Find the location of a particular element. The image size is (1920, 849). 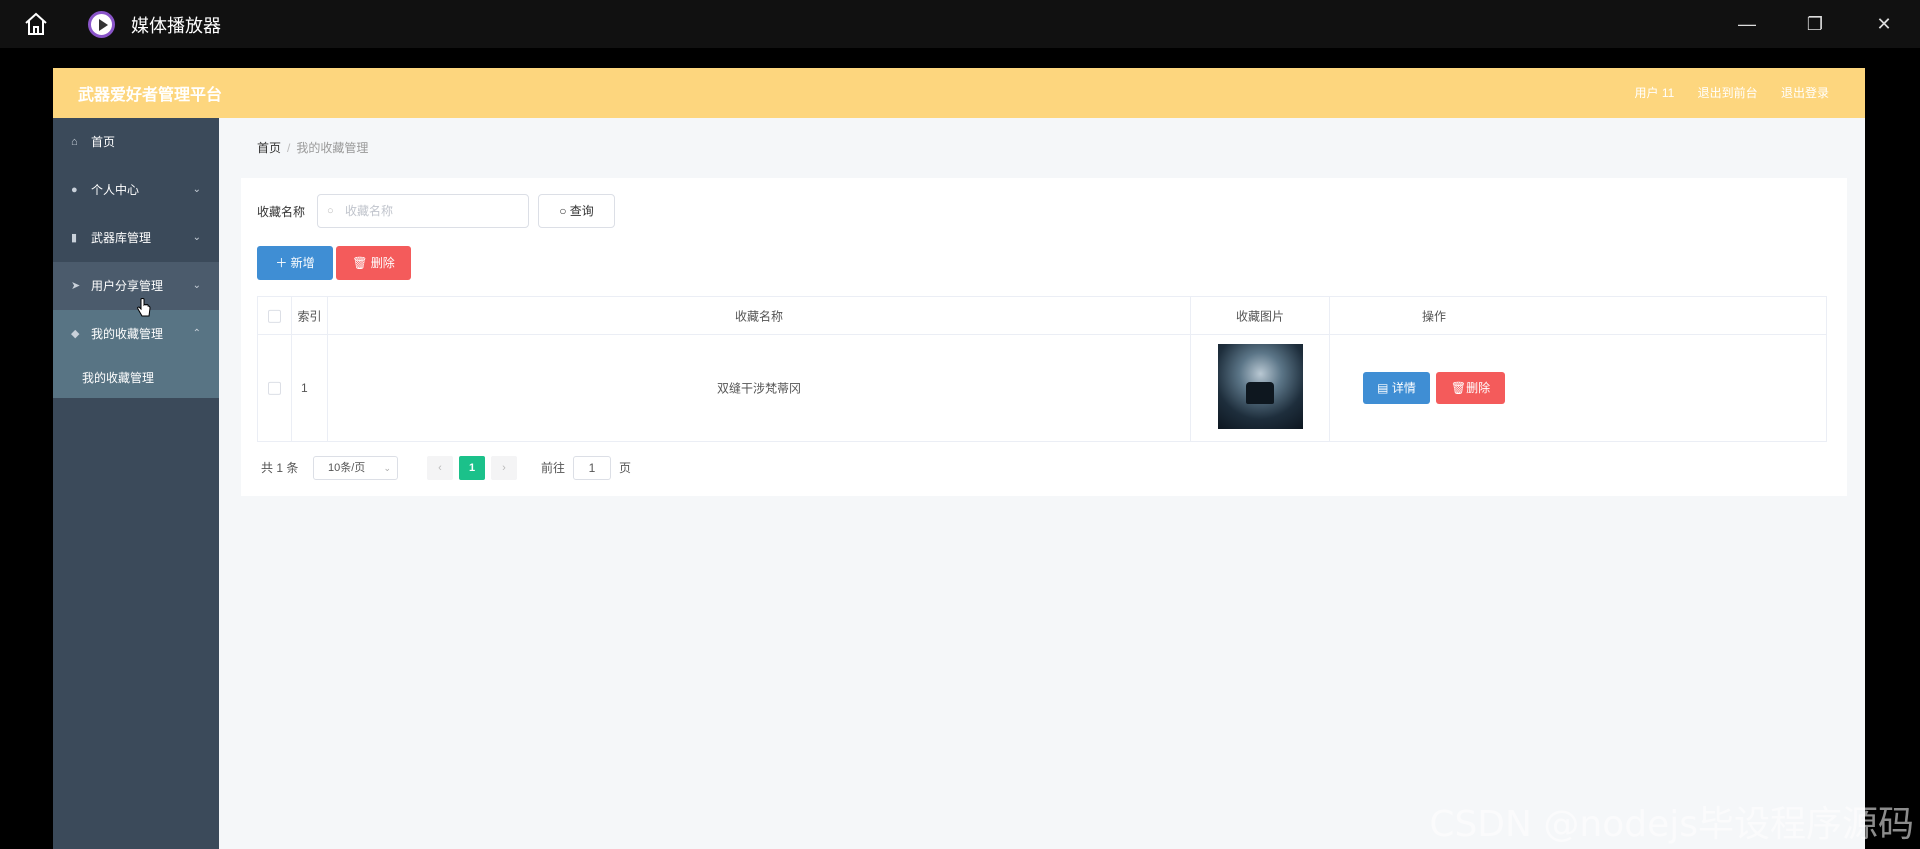

row-actions-cell: ▤ 详情 🗑删除 is located at coordinates (1434, 388).